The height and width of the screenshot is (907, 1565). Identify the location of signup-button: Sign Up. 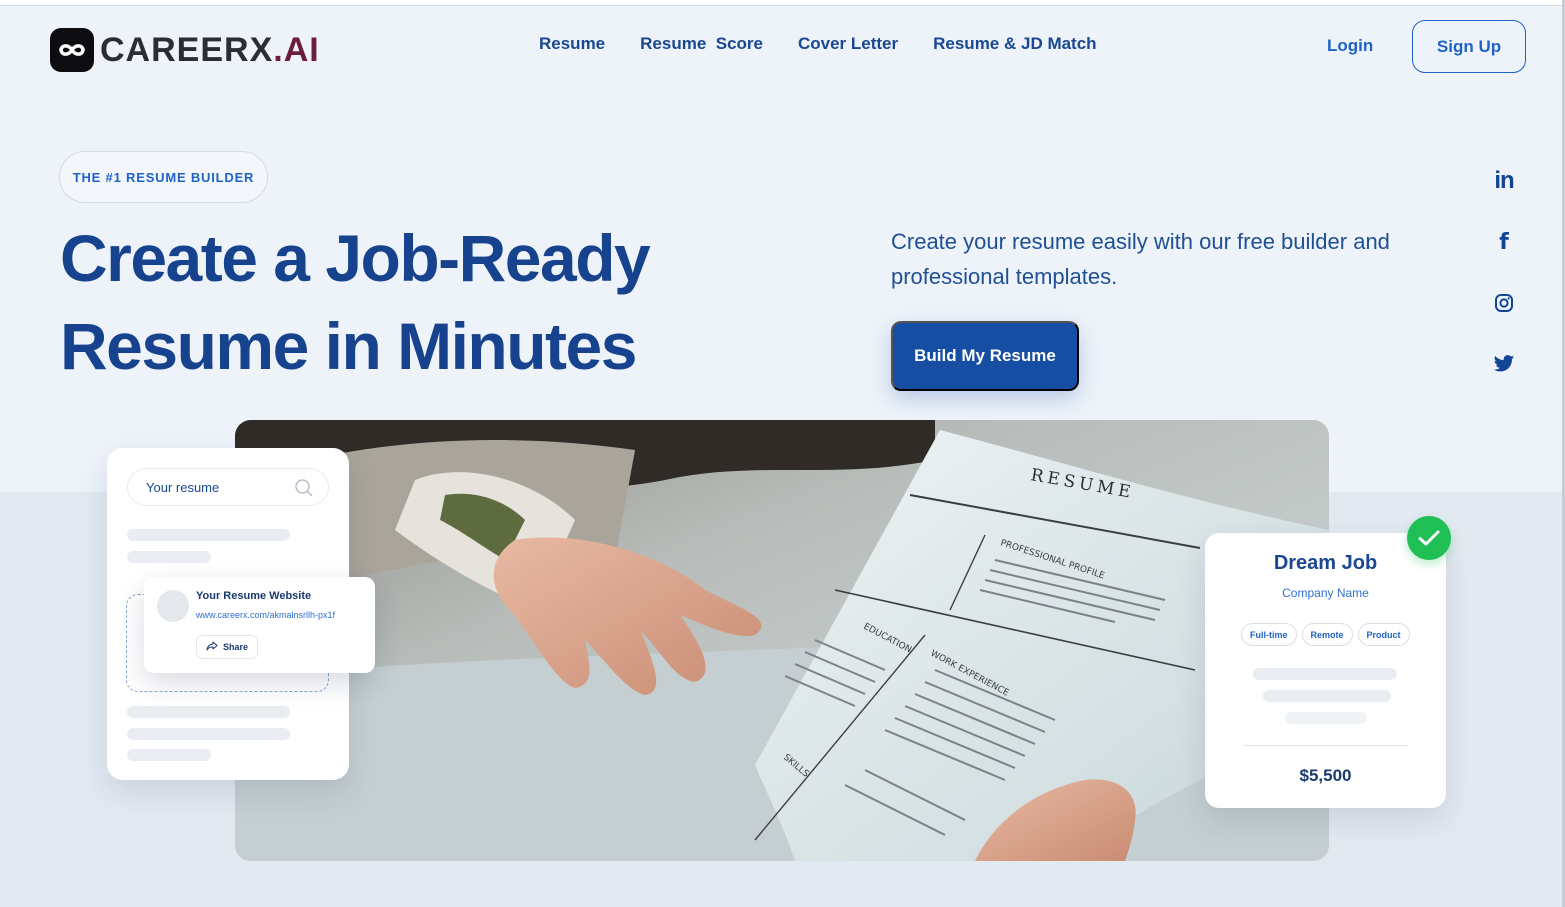
(1469, 46).